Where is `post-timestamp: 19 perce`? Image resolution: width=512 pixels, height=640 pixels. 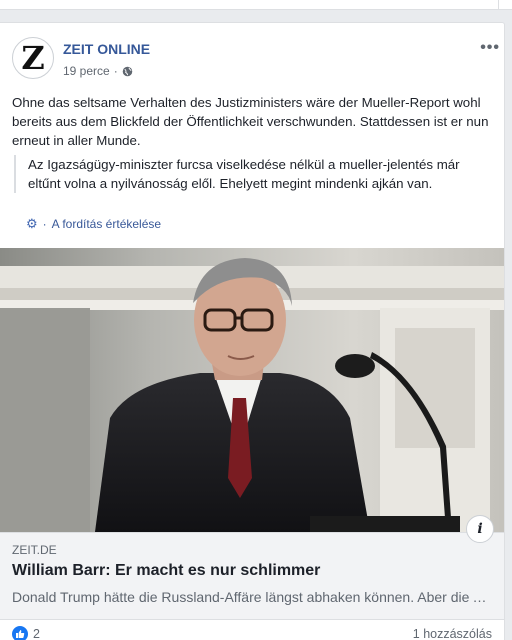 post-timestamp: 19 perce is located at coordinates (86, 71).